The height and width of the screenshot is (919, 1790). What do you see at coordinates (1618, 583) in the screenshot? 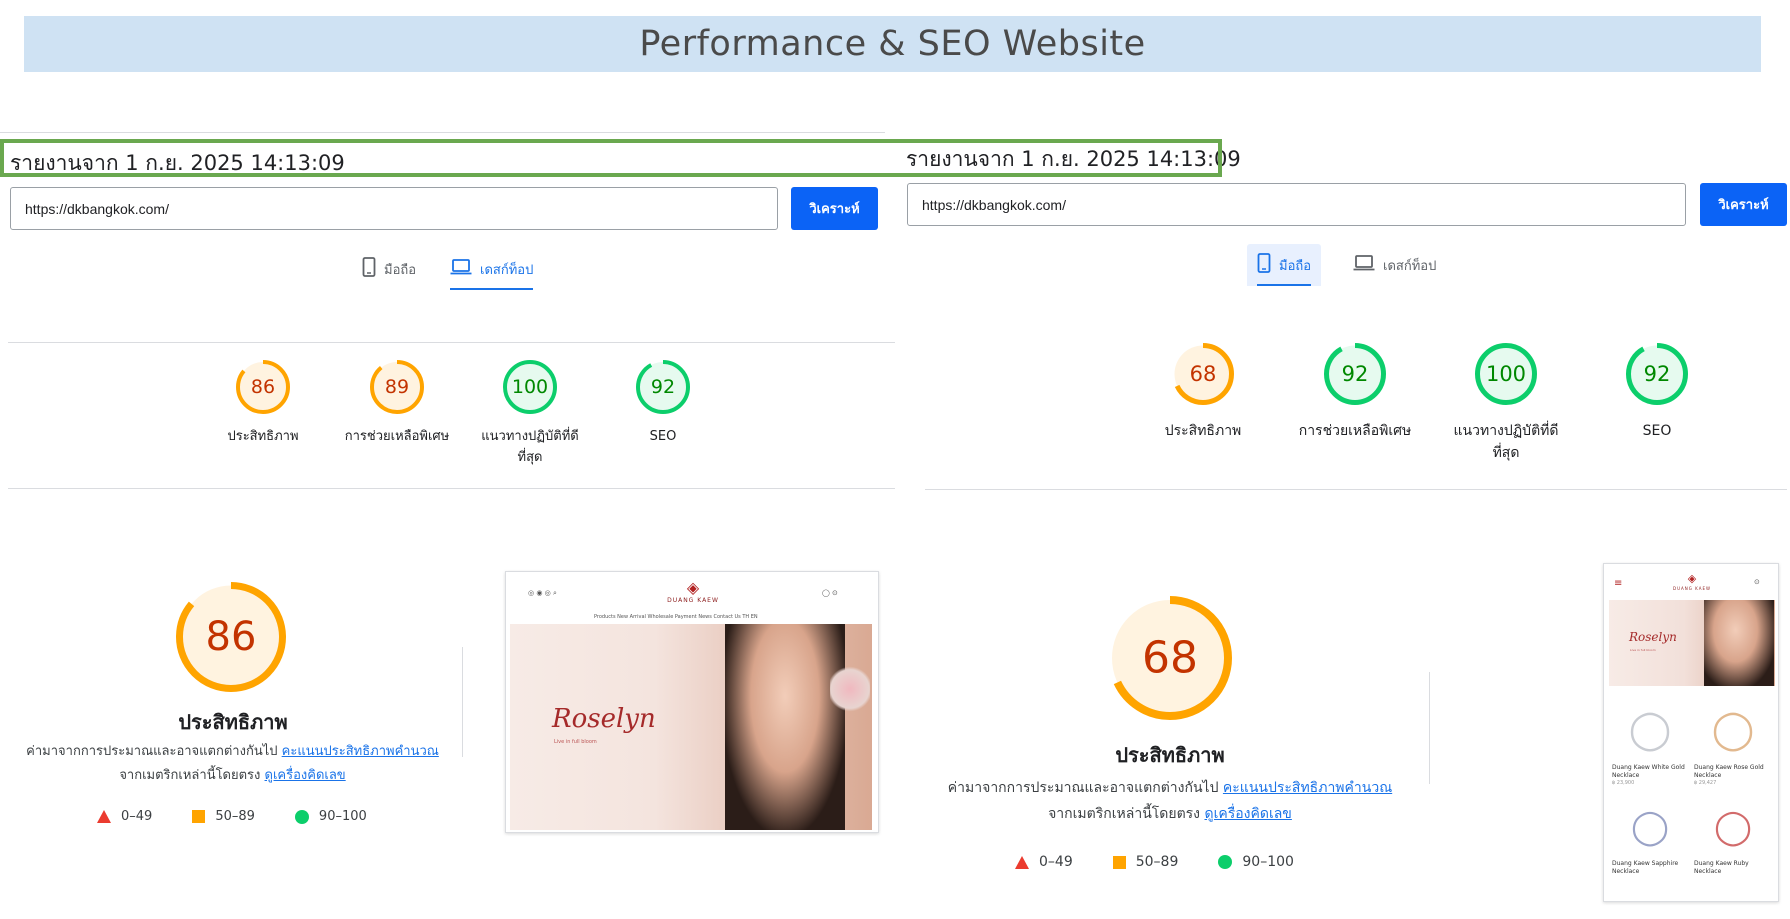
I see `hamburger-menu-icon: ≡` at bounding box center [1618, 583].